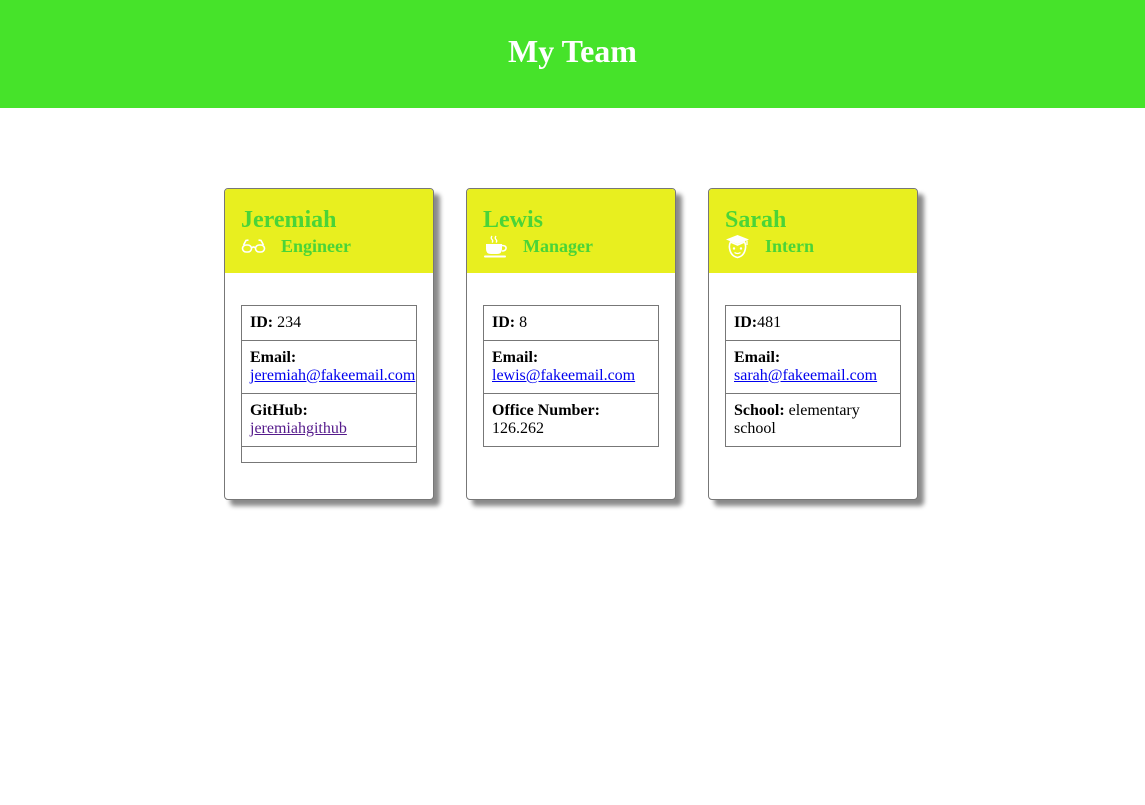 This screenshot has height=805, width=1145. I want to click on id-item: ID: 8, so click(571, 323).